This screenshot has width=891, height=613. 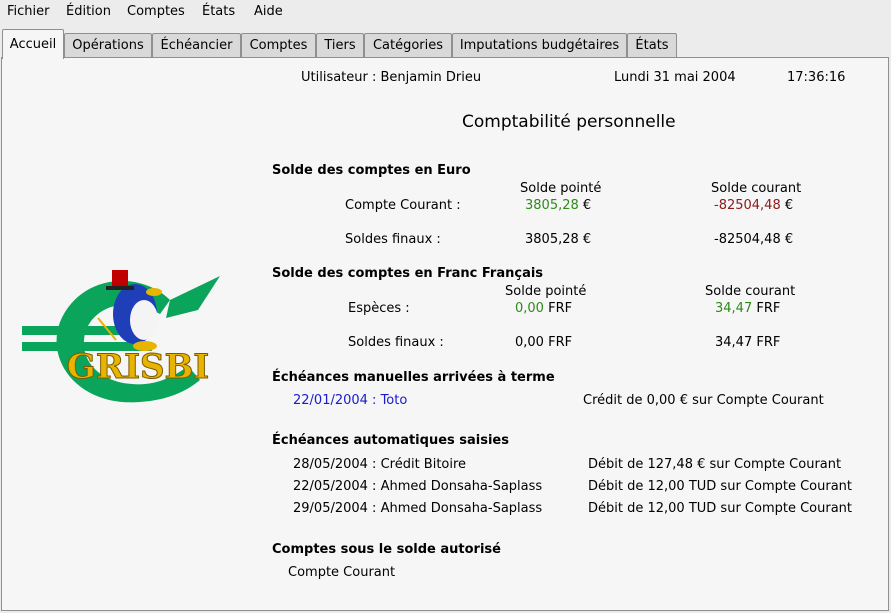 What do you see at coordinates (750, 291) in the screenshot?
I see `frf-col-courant: Solde courant` at bounding box center [750, 291].